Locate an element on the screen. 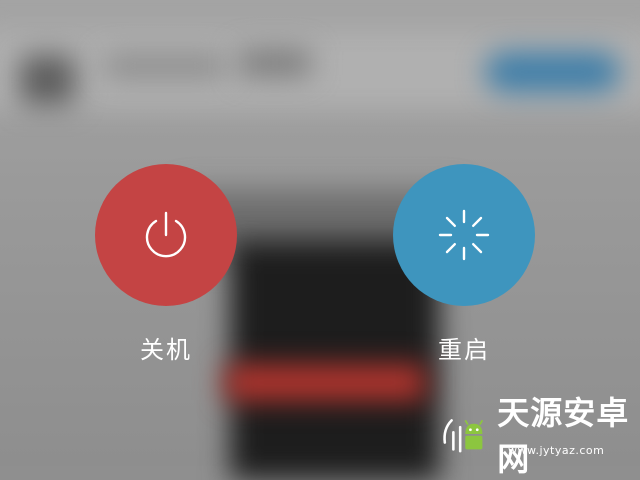  blurred-red-strip is located at coordinates (325, 382).